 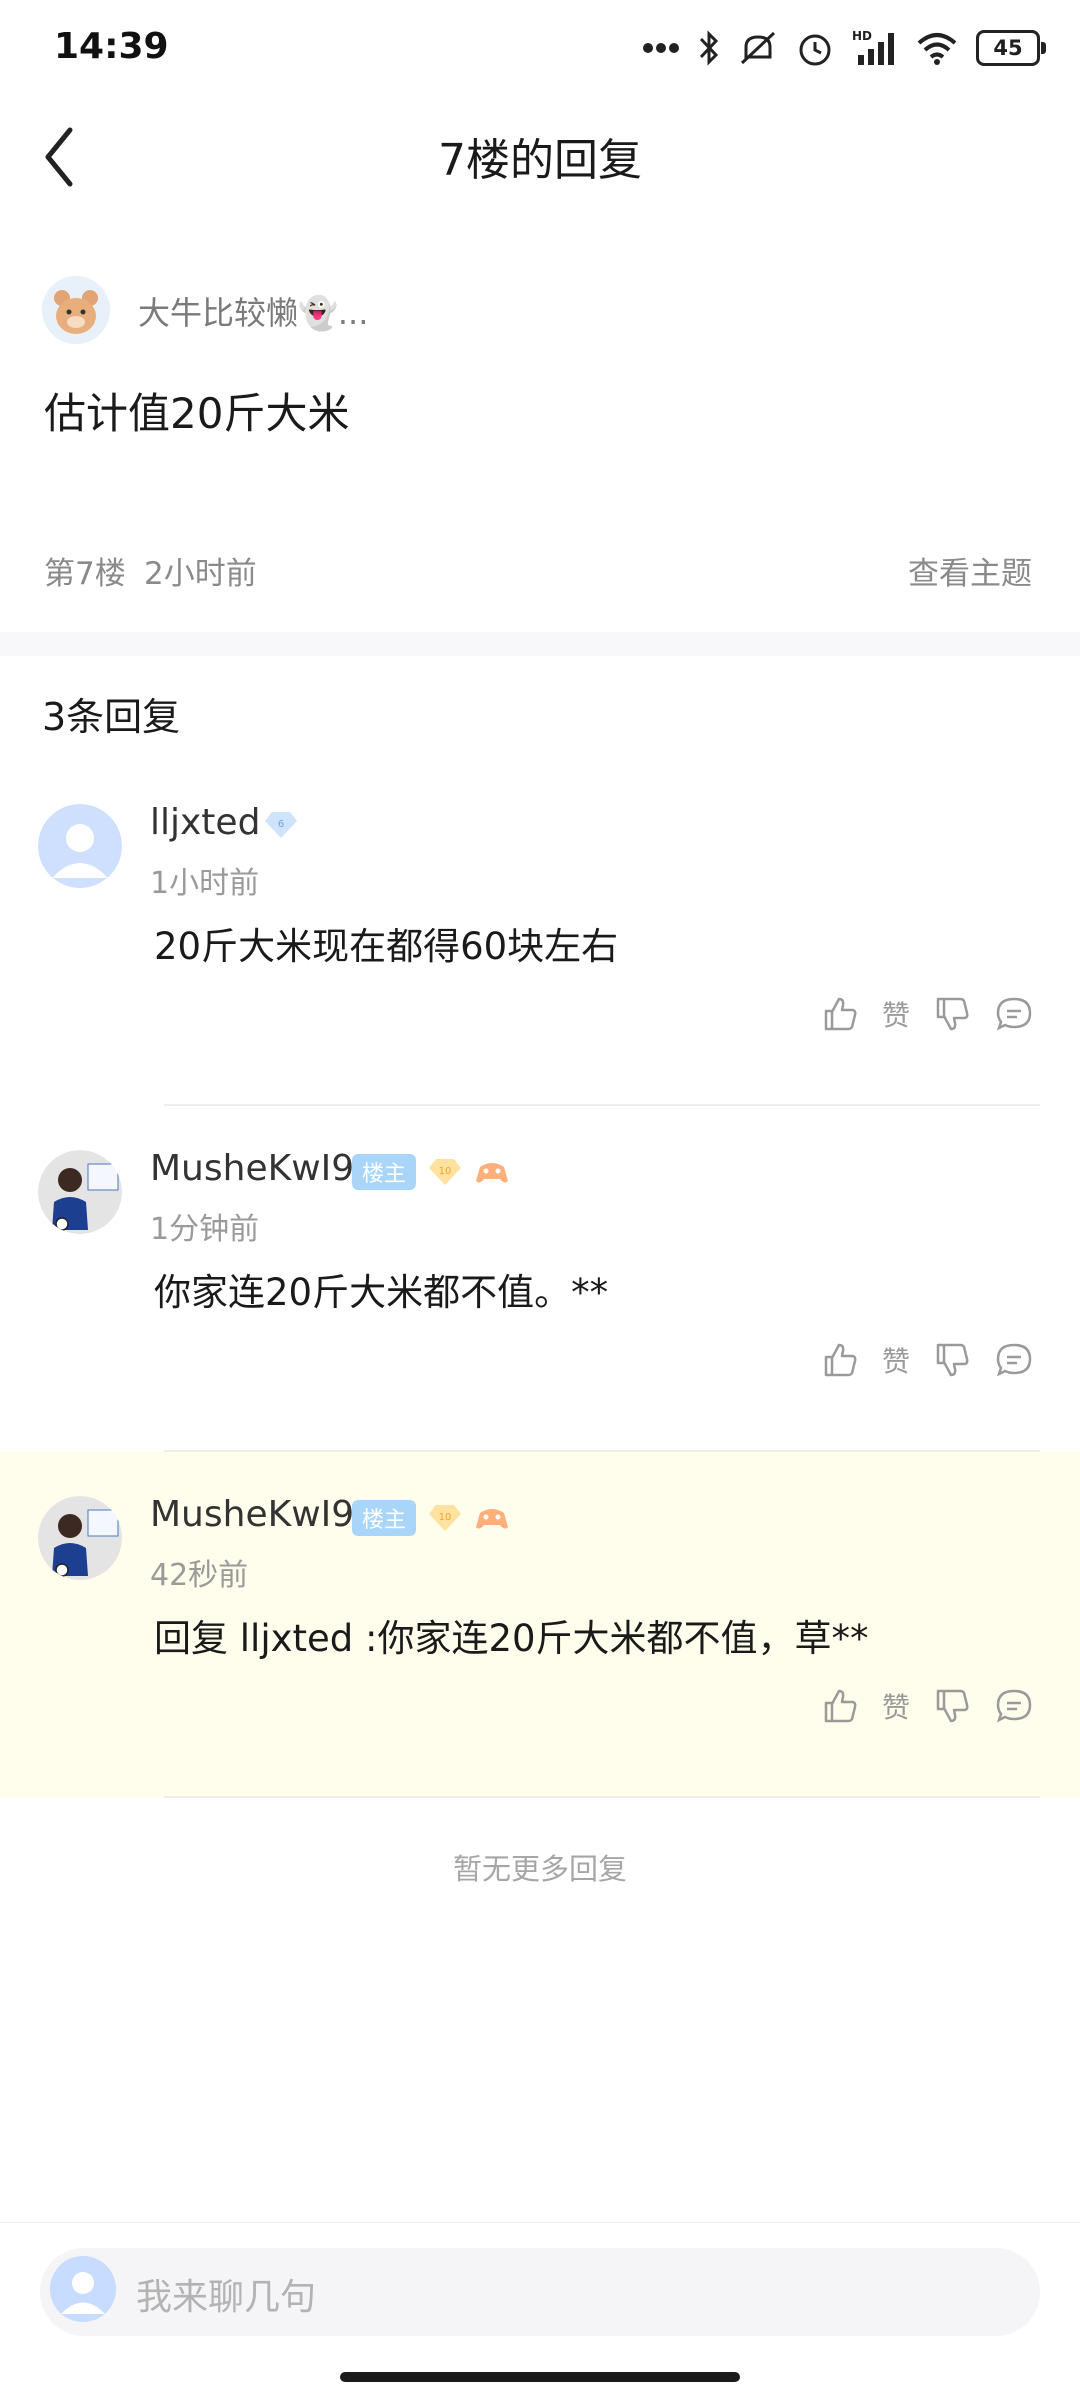 What do you see at coordinates (873, 47) in the screenshot?
I see `hd-signal-icon: HD` at bounding box center [873, 47].